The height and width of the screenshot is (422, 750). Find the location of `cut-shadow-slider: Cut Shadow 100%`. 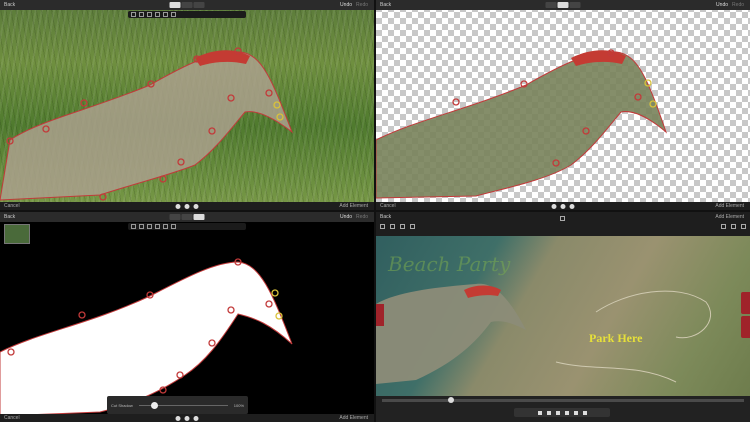

cut-shadow-slider: Cut Shadow 100% is located at coordinates (177, 405).